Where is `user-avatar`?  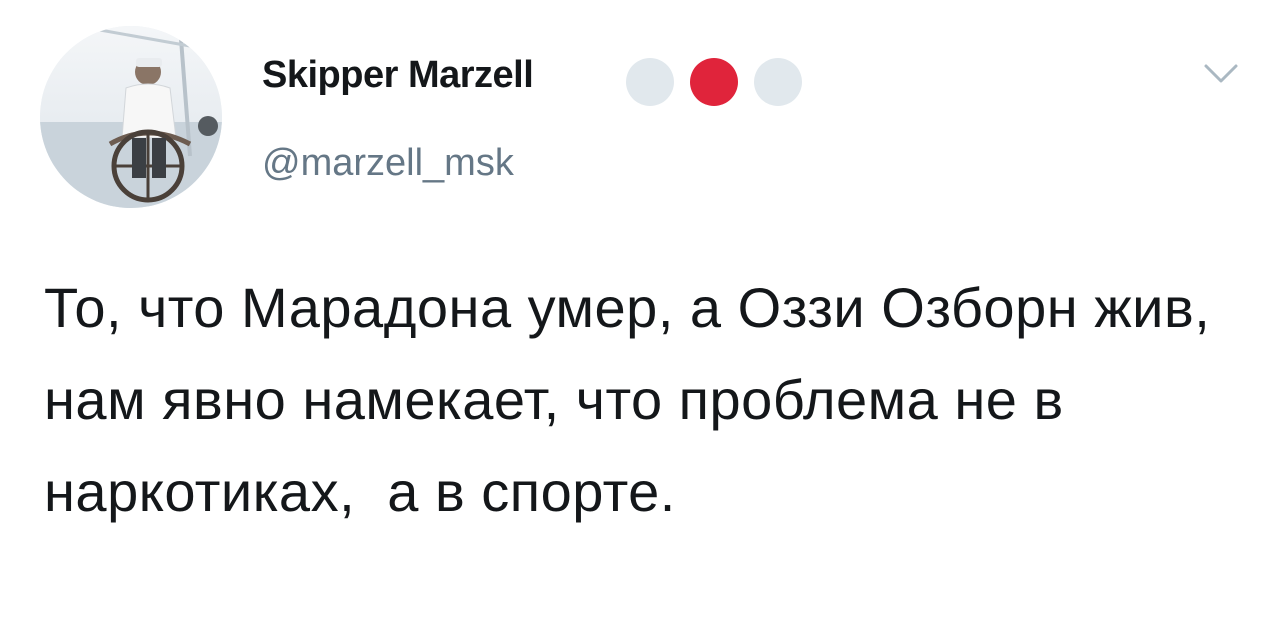
user-avatar is located at coordinates (131, 117).